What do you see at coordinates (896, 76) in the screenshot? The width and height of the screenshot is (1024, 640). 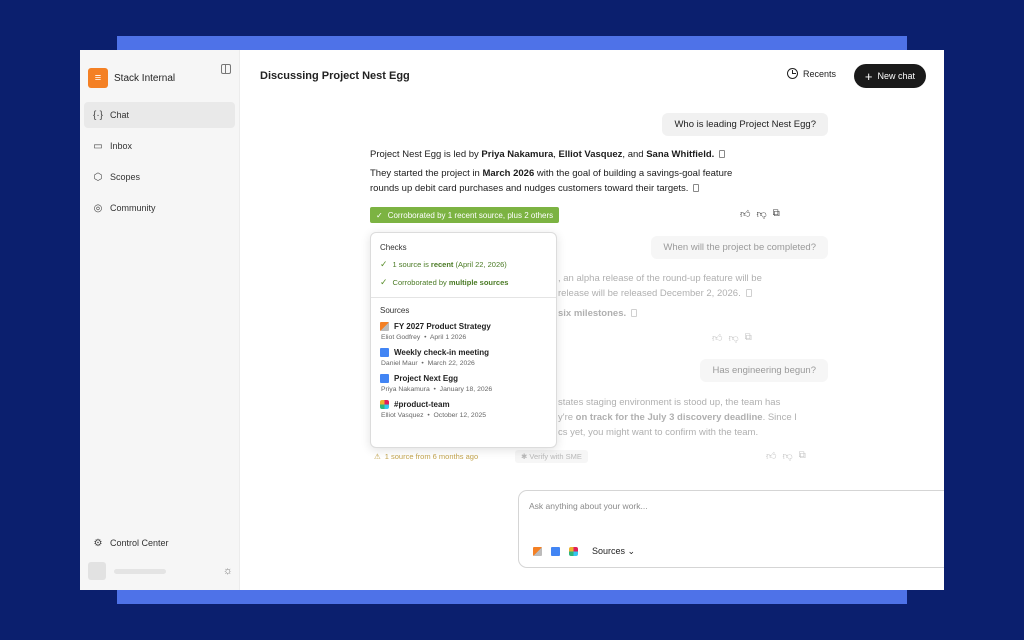 I see `new-chat-label: New chat` at bounding box center [896, 76].